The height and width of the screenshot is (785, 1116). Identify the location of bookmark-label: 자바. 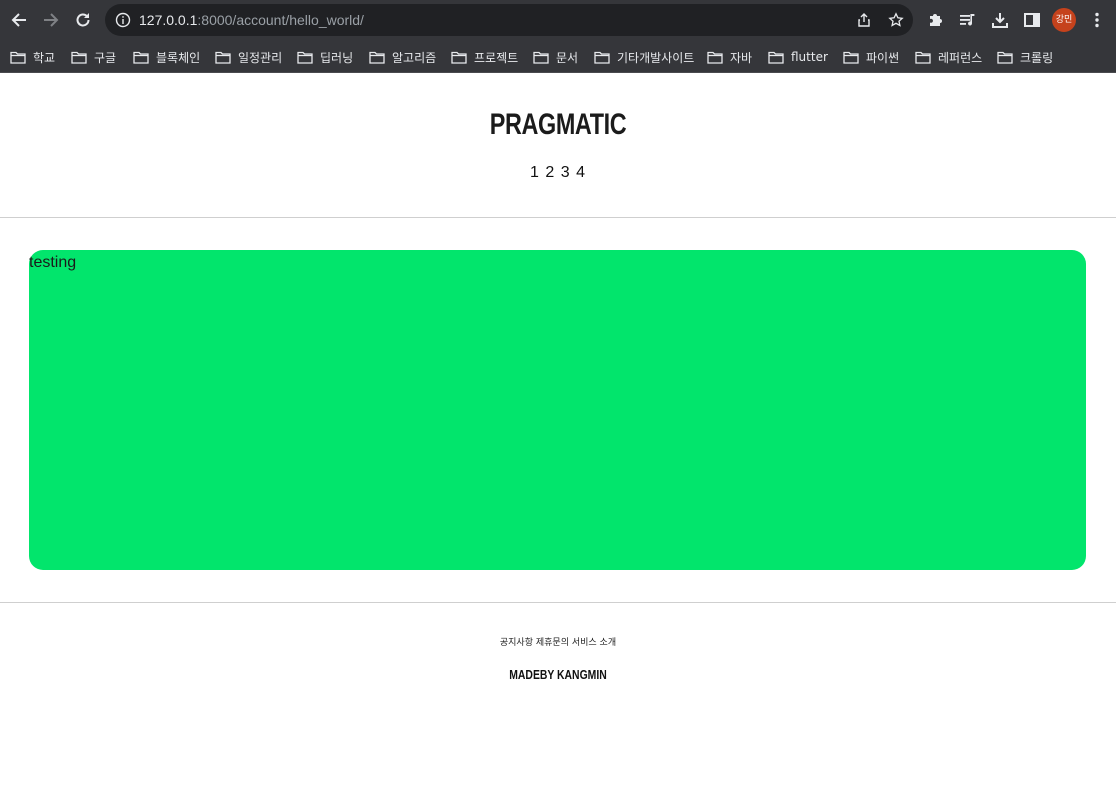
(741, 57).